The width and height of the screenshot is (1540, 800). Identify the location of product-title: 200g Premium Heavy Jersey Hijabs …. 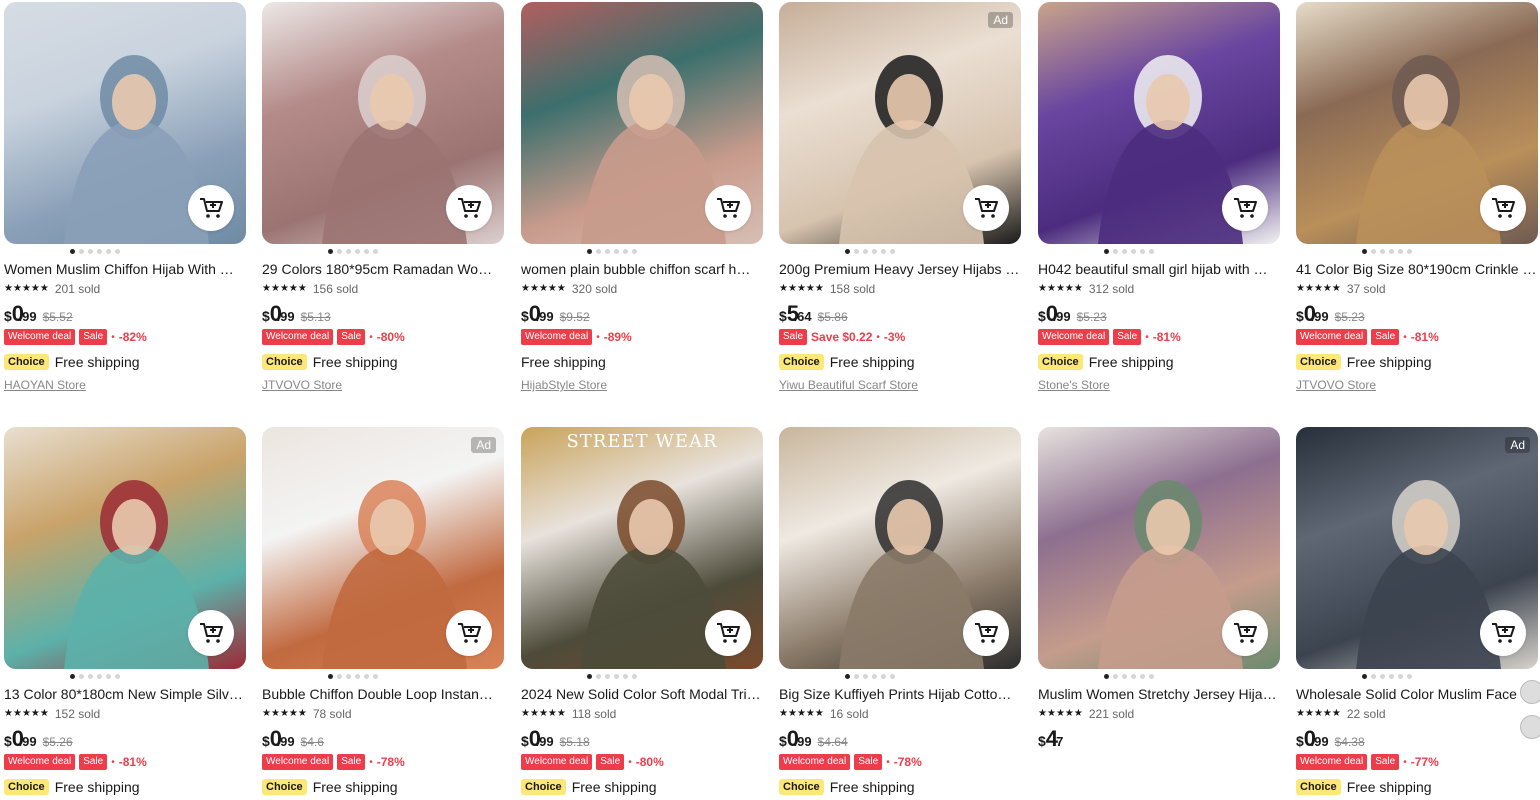
(900, 269).